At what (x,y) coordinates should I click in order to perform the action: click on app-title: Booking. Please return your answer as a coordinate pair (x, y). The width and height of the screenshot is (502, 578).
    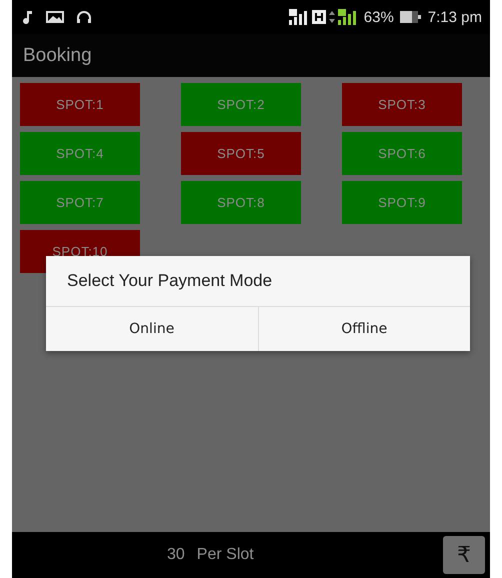
    Looking at the image, I should click on (57, 55).